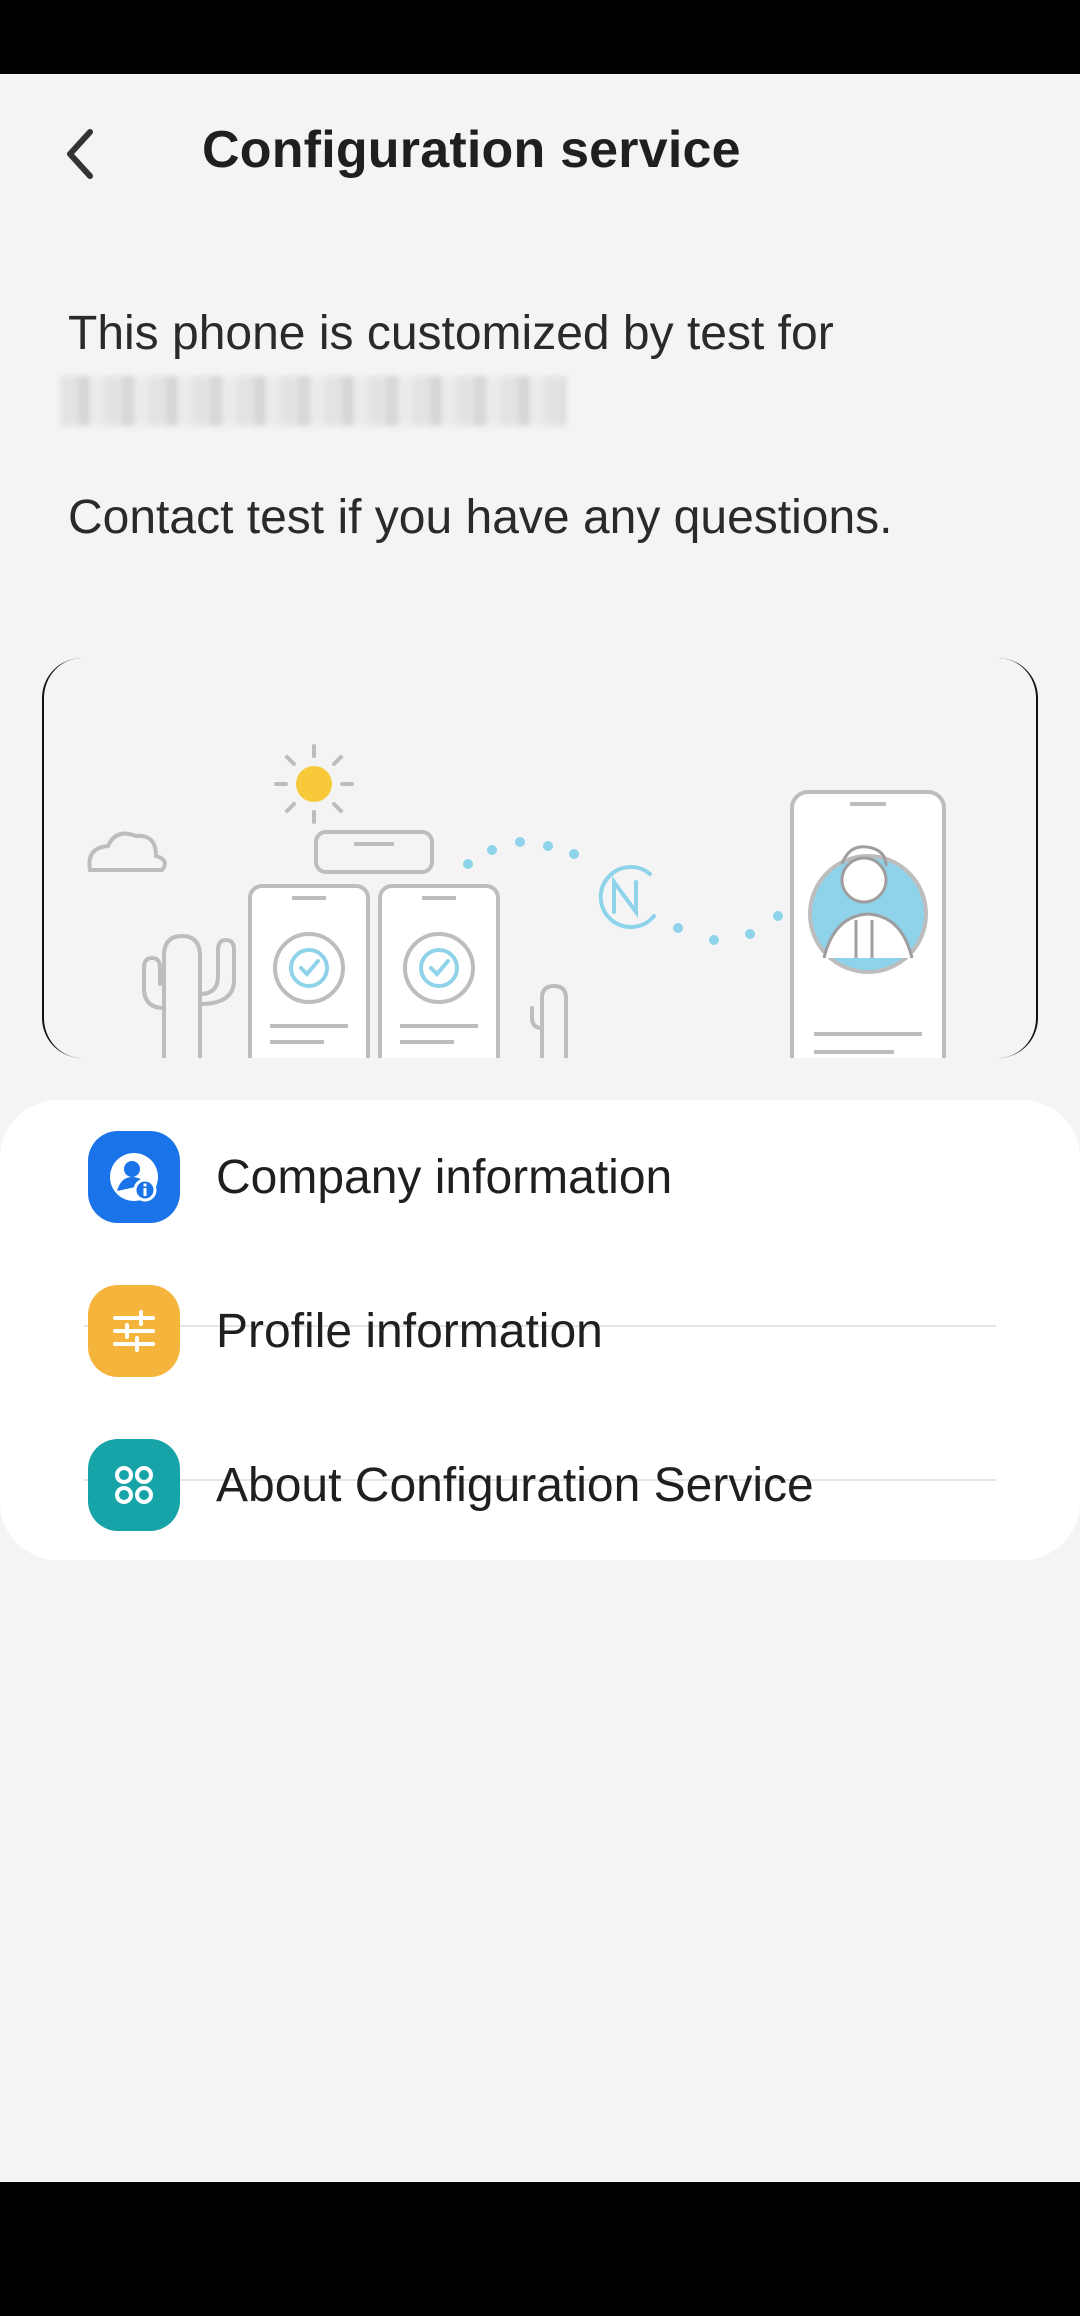 The height and width of the screenshot is (2316, 1080). Describe the element at coordinates (134, 1485) in the screenshot. I see `apps-grid-icon` at that location.